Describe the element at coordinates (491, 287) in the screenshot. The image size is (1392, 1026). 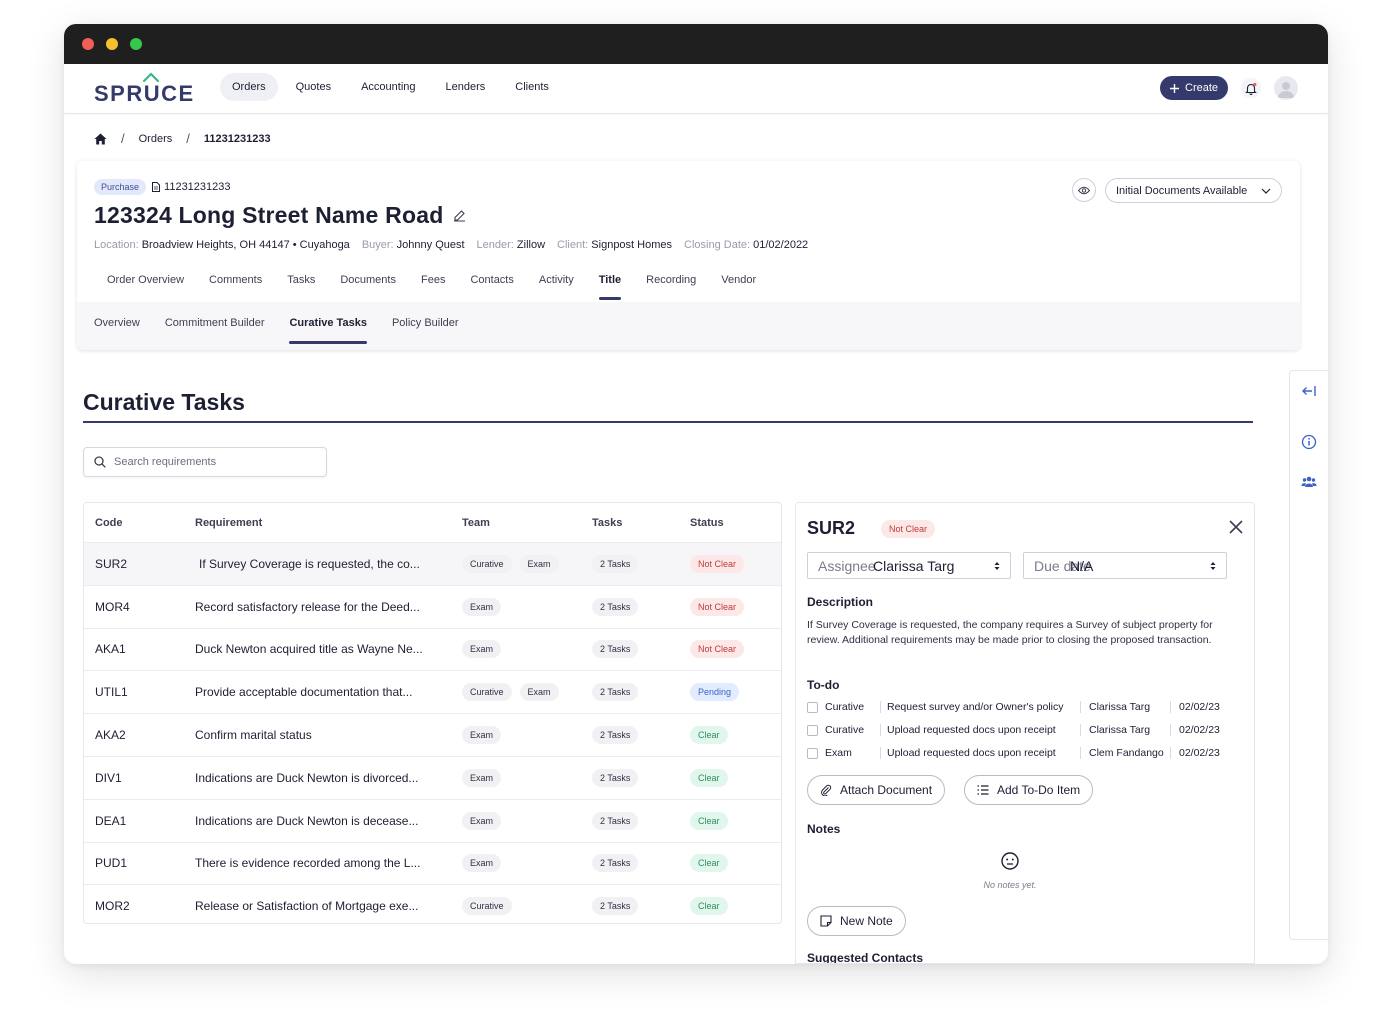
I see `tab-contacts: Contacts` at that location.